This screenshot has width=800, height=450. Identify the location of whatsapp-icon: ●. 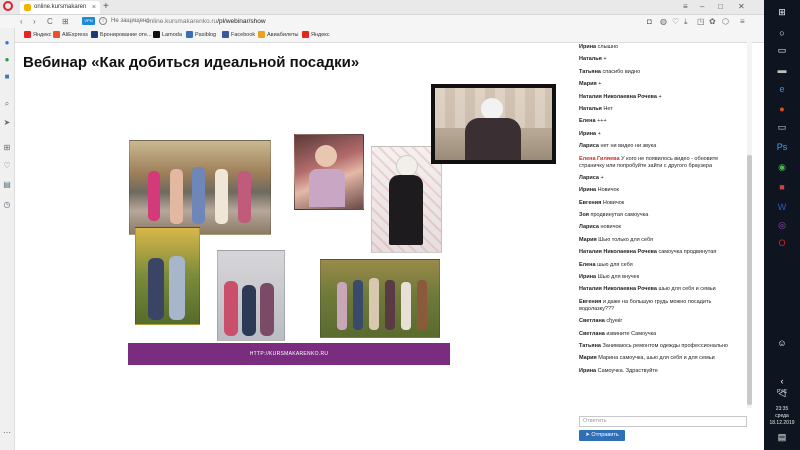
(7, 60).